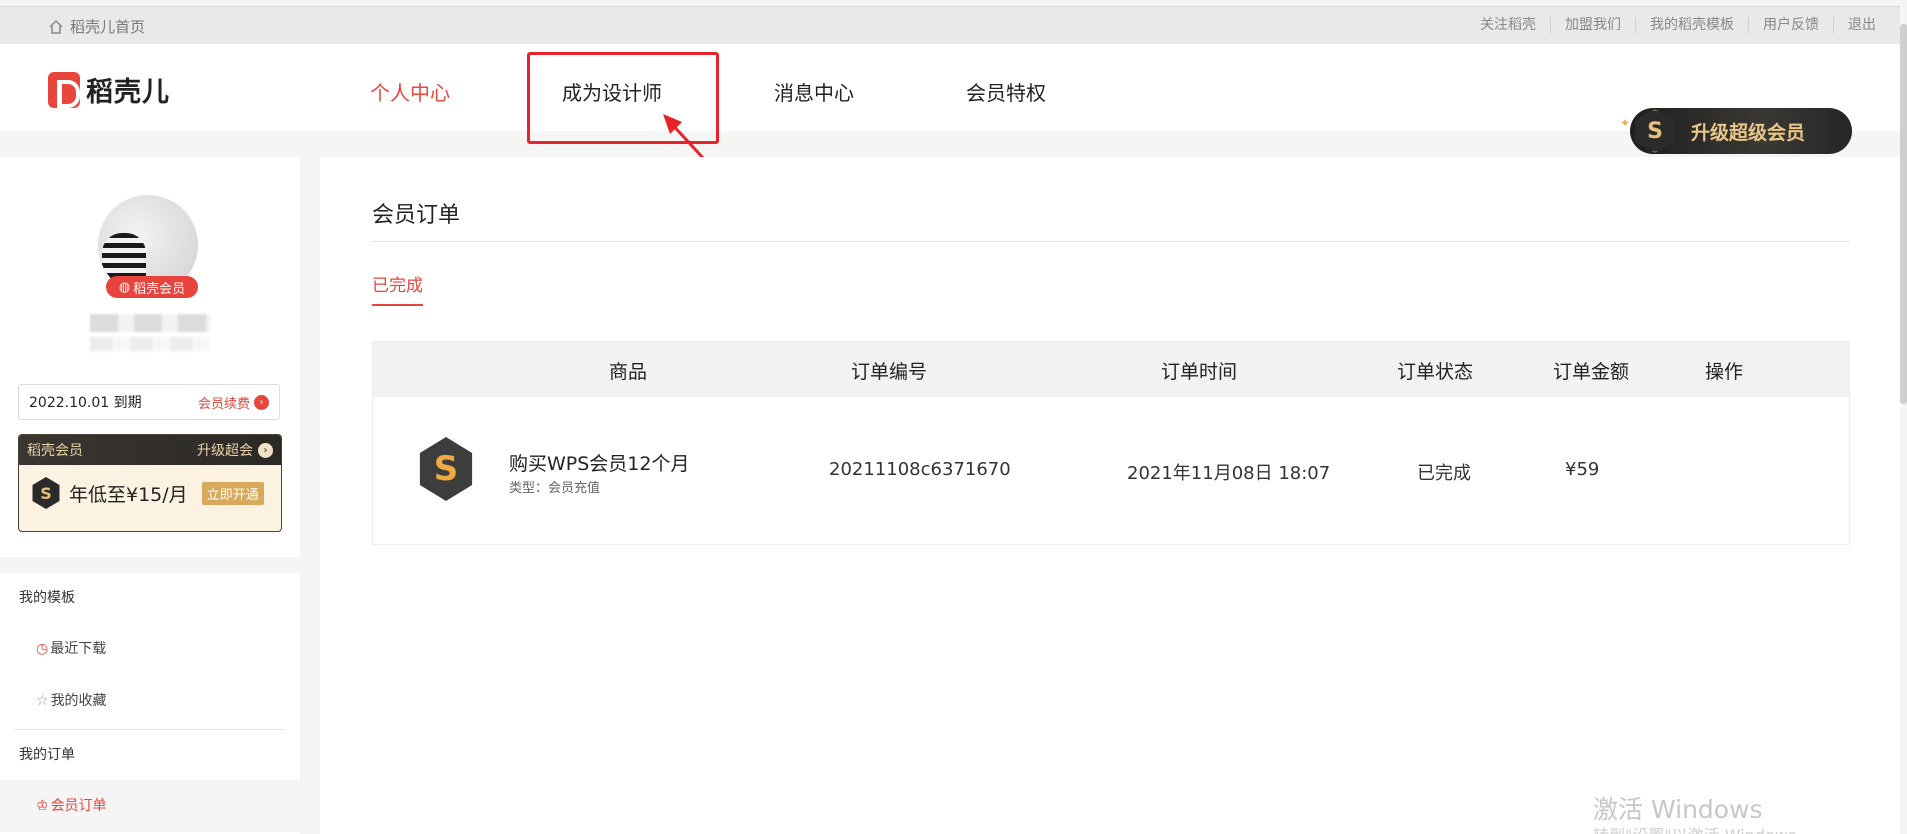 This screenshot has height=834, width=1907. Describe the element at coordinates (78, 649) in the screenshot. I see `sidebar-item-label: 最近下载` at that location.